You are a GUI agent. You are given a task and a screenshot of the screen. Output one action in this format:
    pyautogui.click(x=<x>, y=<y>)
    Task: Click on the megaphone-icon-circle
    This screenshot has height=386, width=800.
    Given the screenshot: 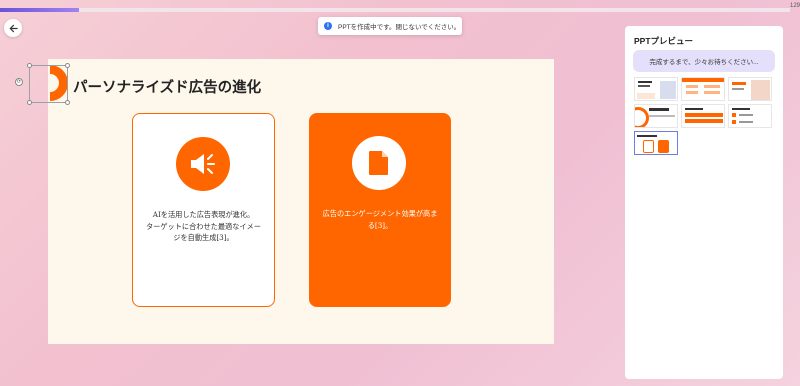 What is the action you would take?
    pyautogui.click(x=203, y=164)
    